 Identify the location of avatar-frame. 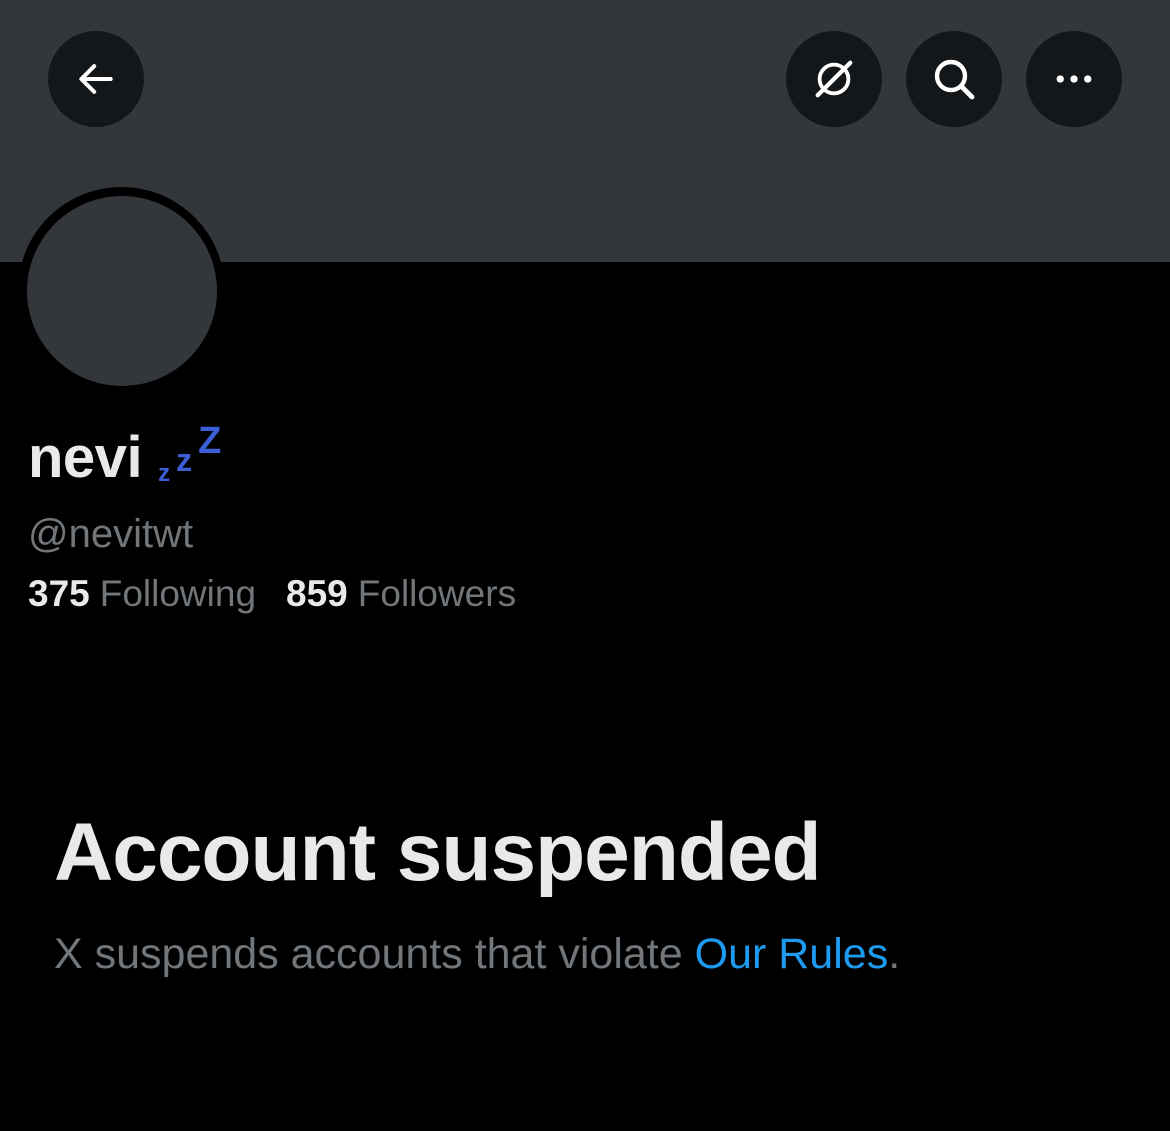
(121, 290).